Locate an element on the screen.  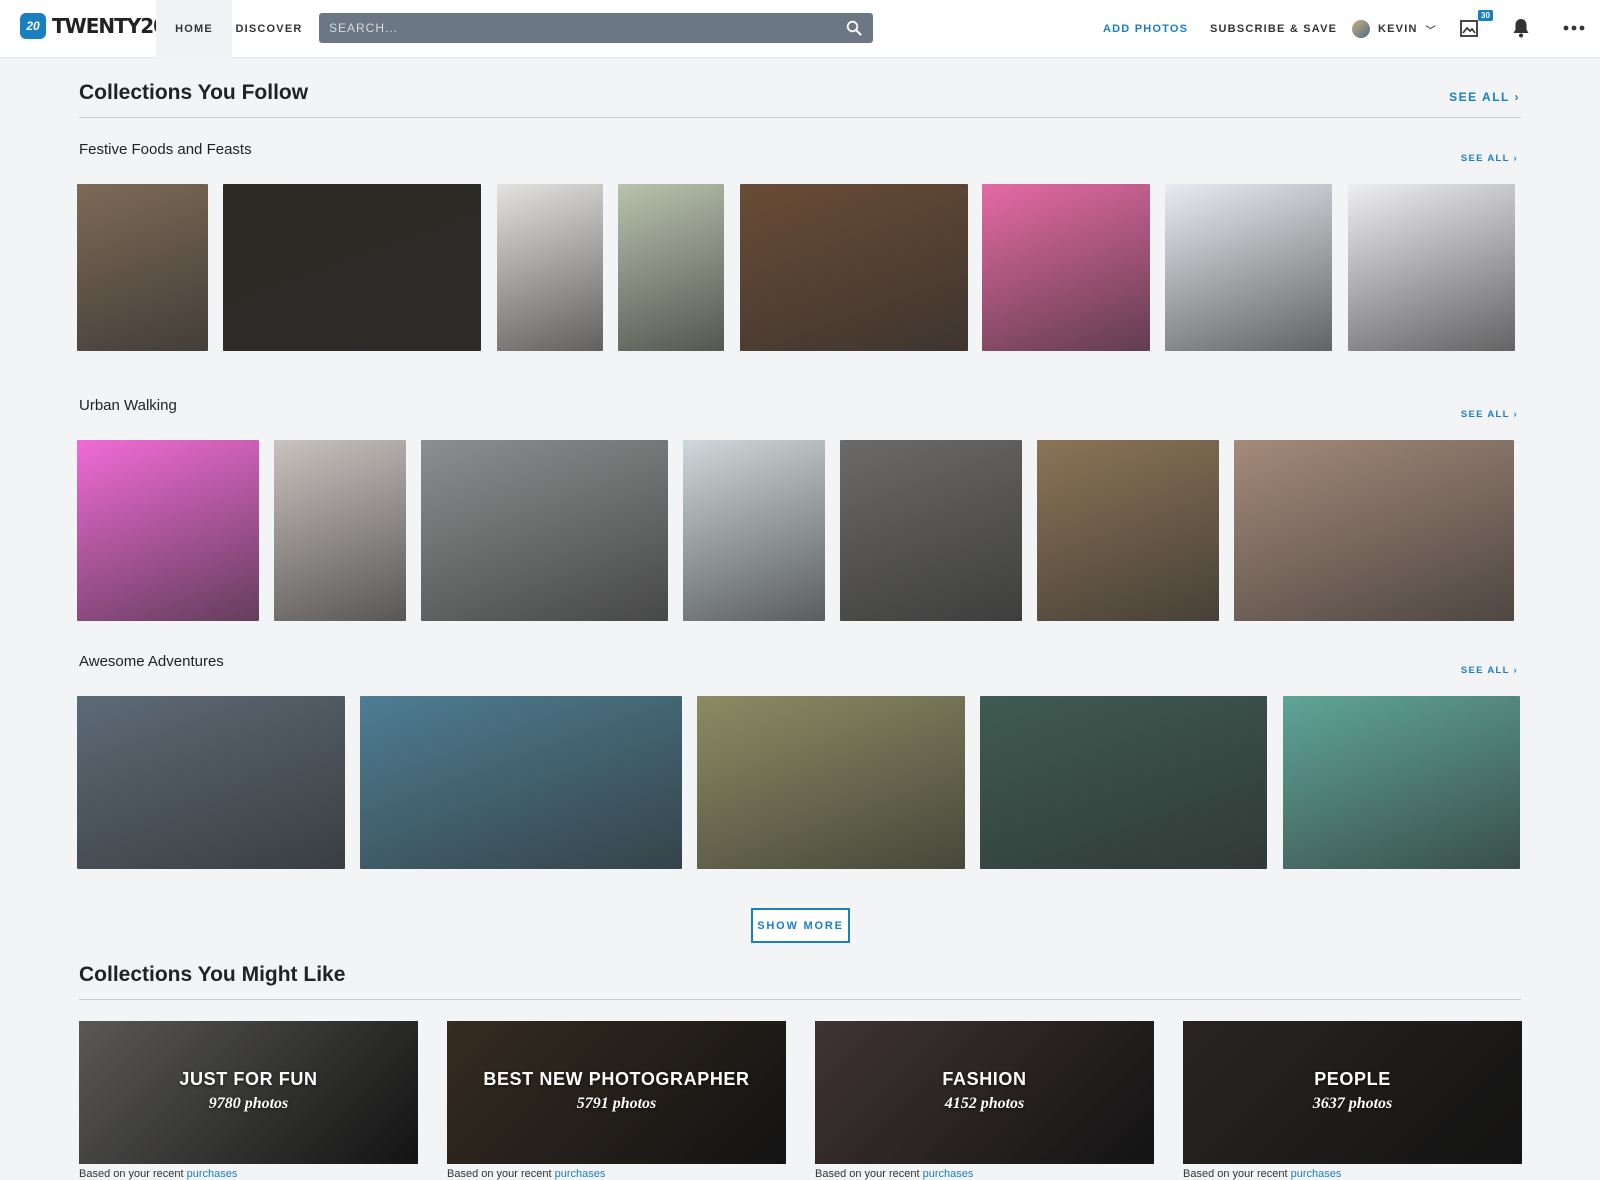
card-photo-count: 4152 photos is located at coordinates (984, 1103).